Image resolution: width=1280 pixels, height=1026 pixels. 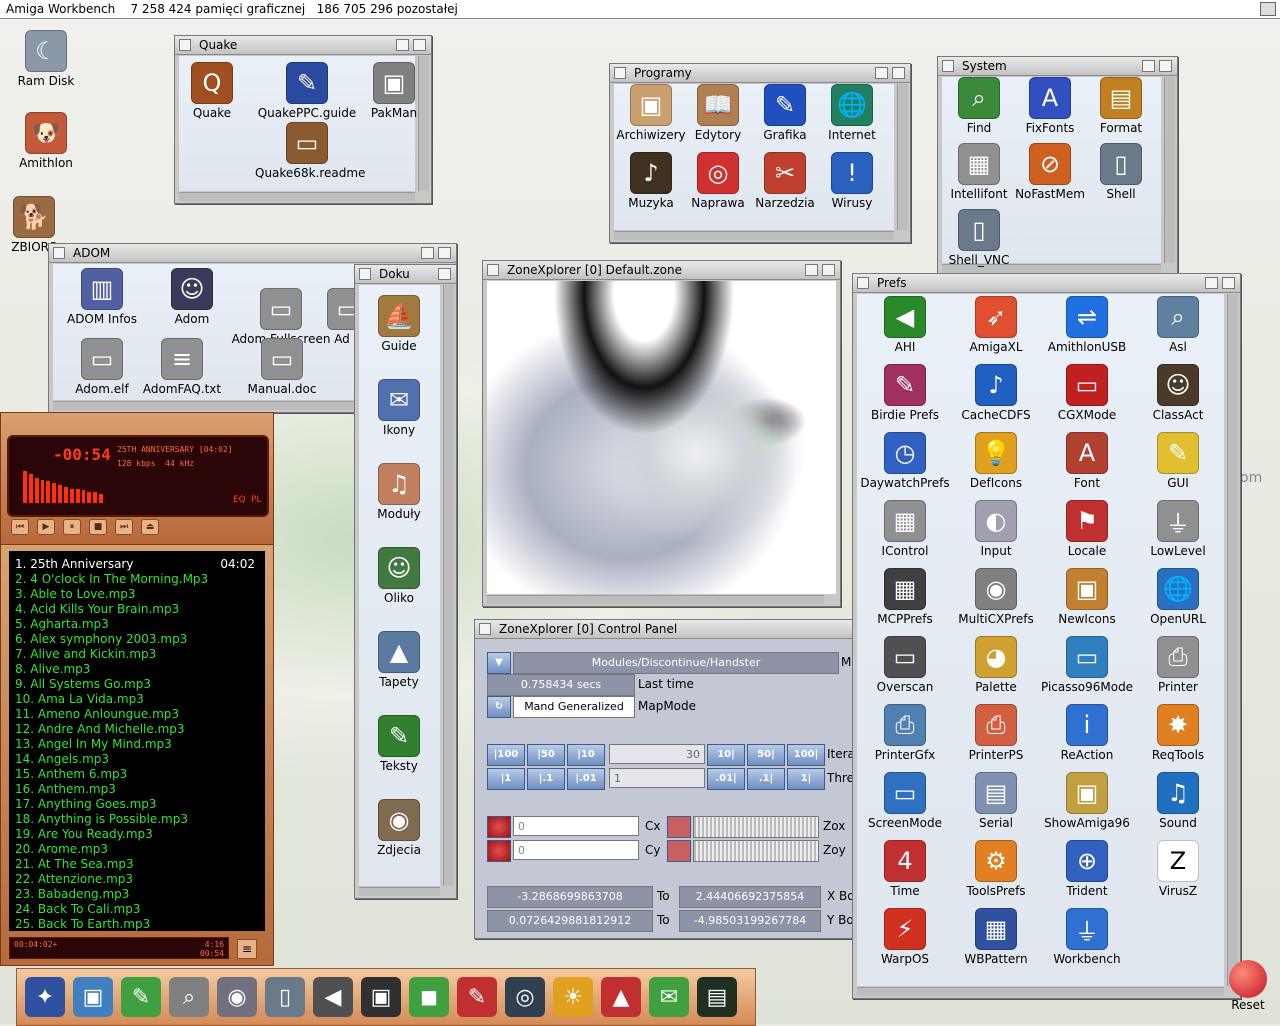 What do you see at coordinates (996, 325) in the screenshot?
I see `icon-amigaxl: ➶ AmigaXL` at bounding box center [996, 325].